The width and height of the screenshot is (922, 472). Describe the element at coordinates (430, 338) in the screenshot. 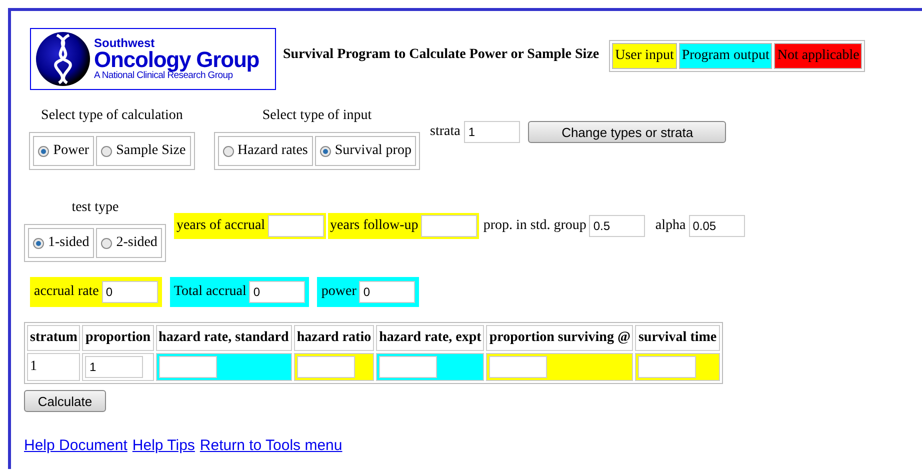

I see `column-header: hazard rate, expt` at that location.